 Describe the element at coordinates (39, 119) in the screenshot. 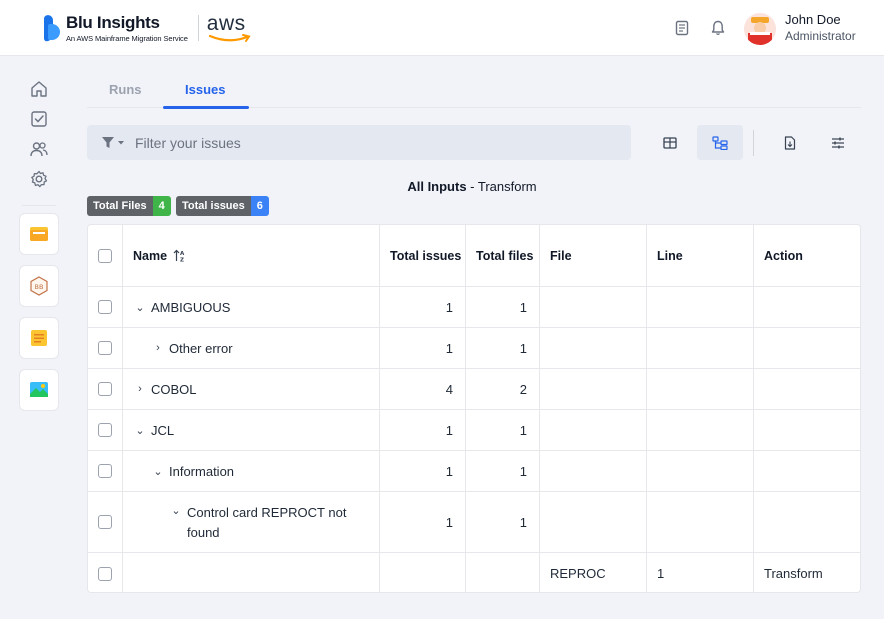

I see `checklist-icon` at that location.